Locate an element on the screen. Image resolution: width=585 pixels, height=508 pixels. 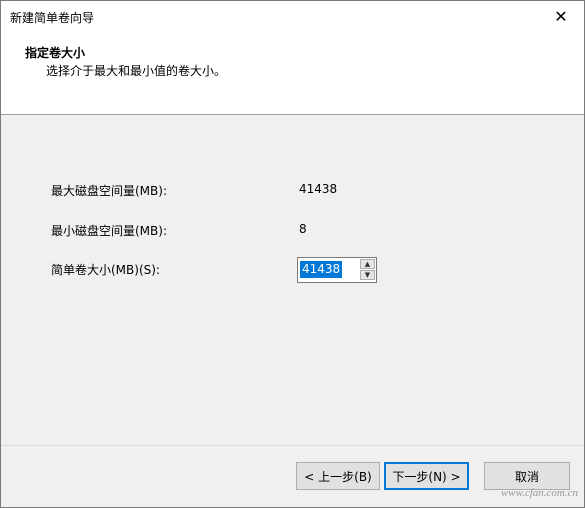
footer-divider is located at coordinates (292, 445).